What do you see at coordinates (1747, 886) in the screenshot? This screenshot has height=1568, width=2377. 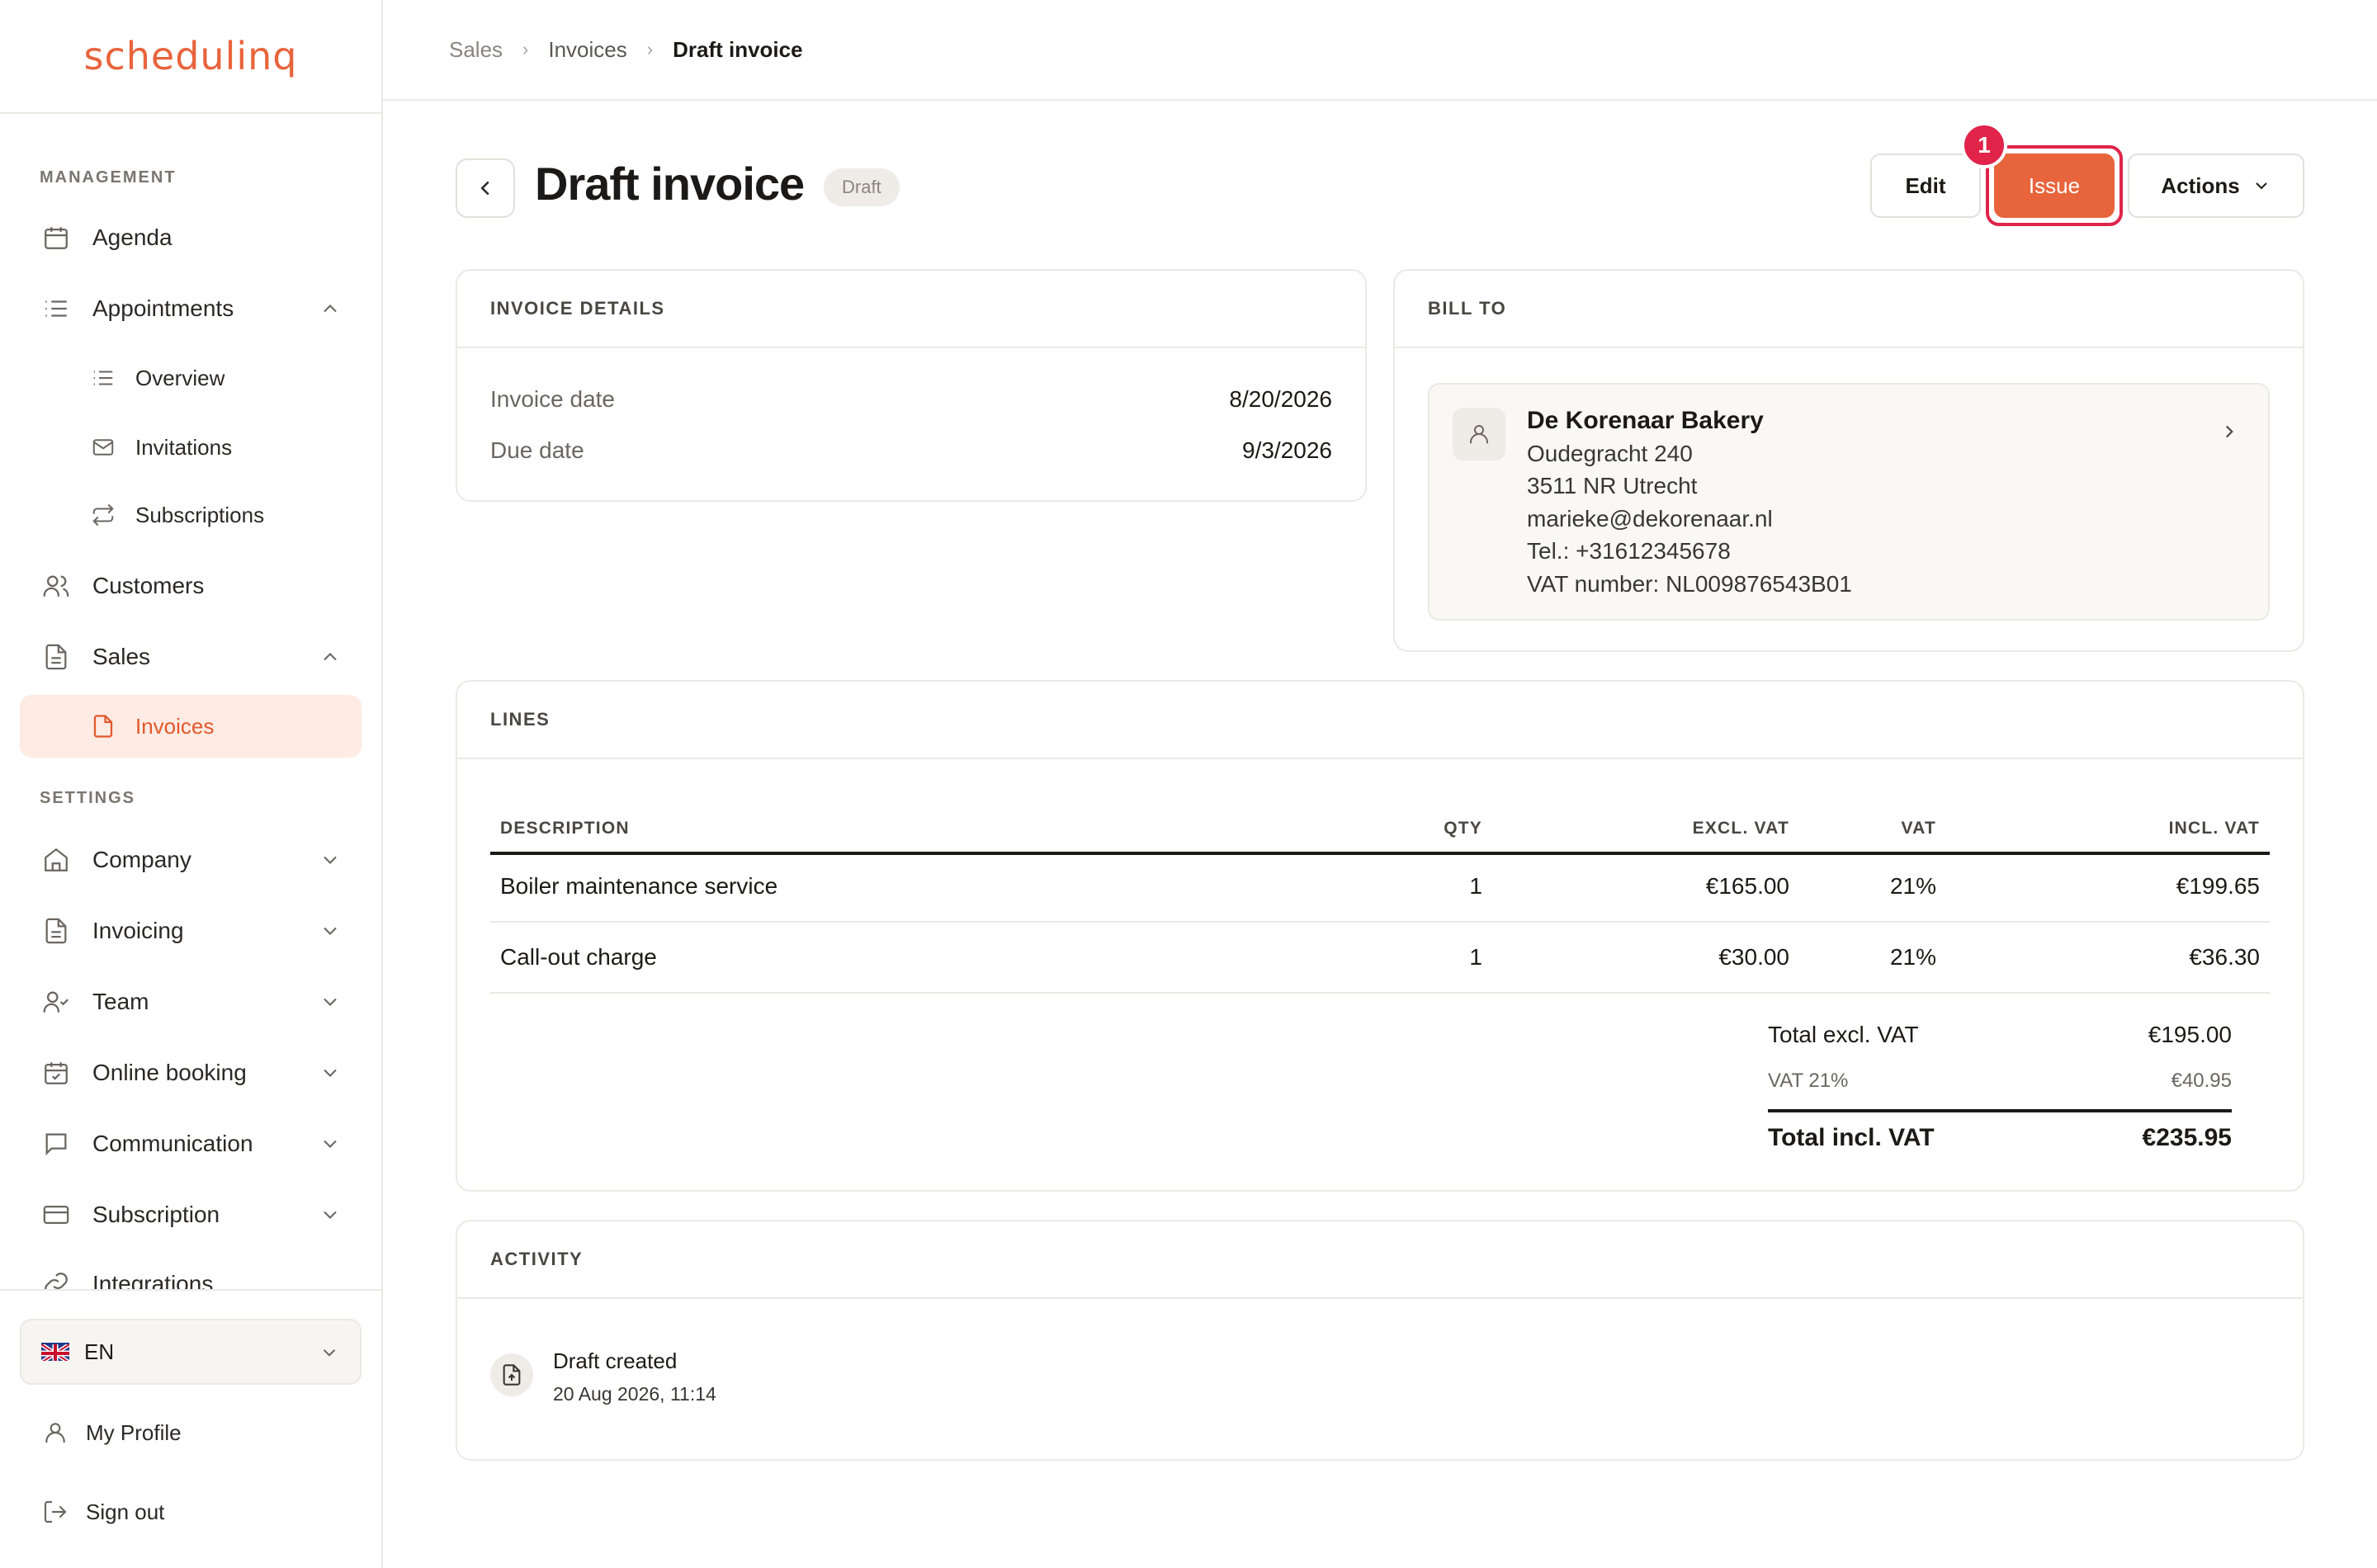 I see `line-excl-vat: €165.00` at bounding box center [1747, 886].